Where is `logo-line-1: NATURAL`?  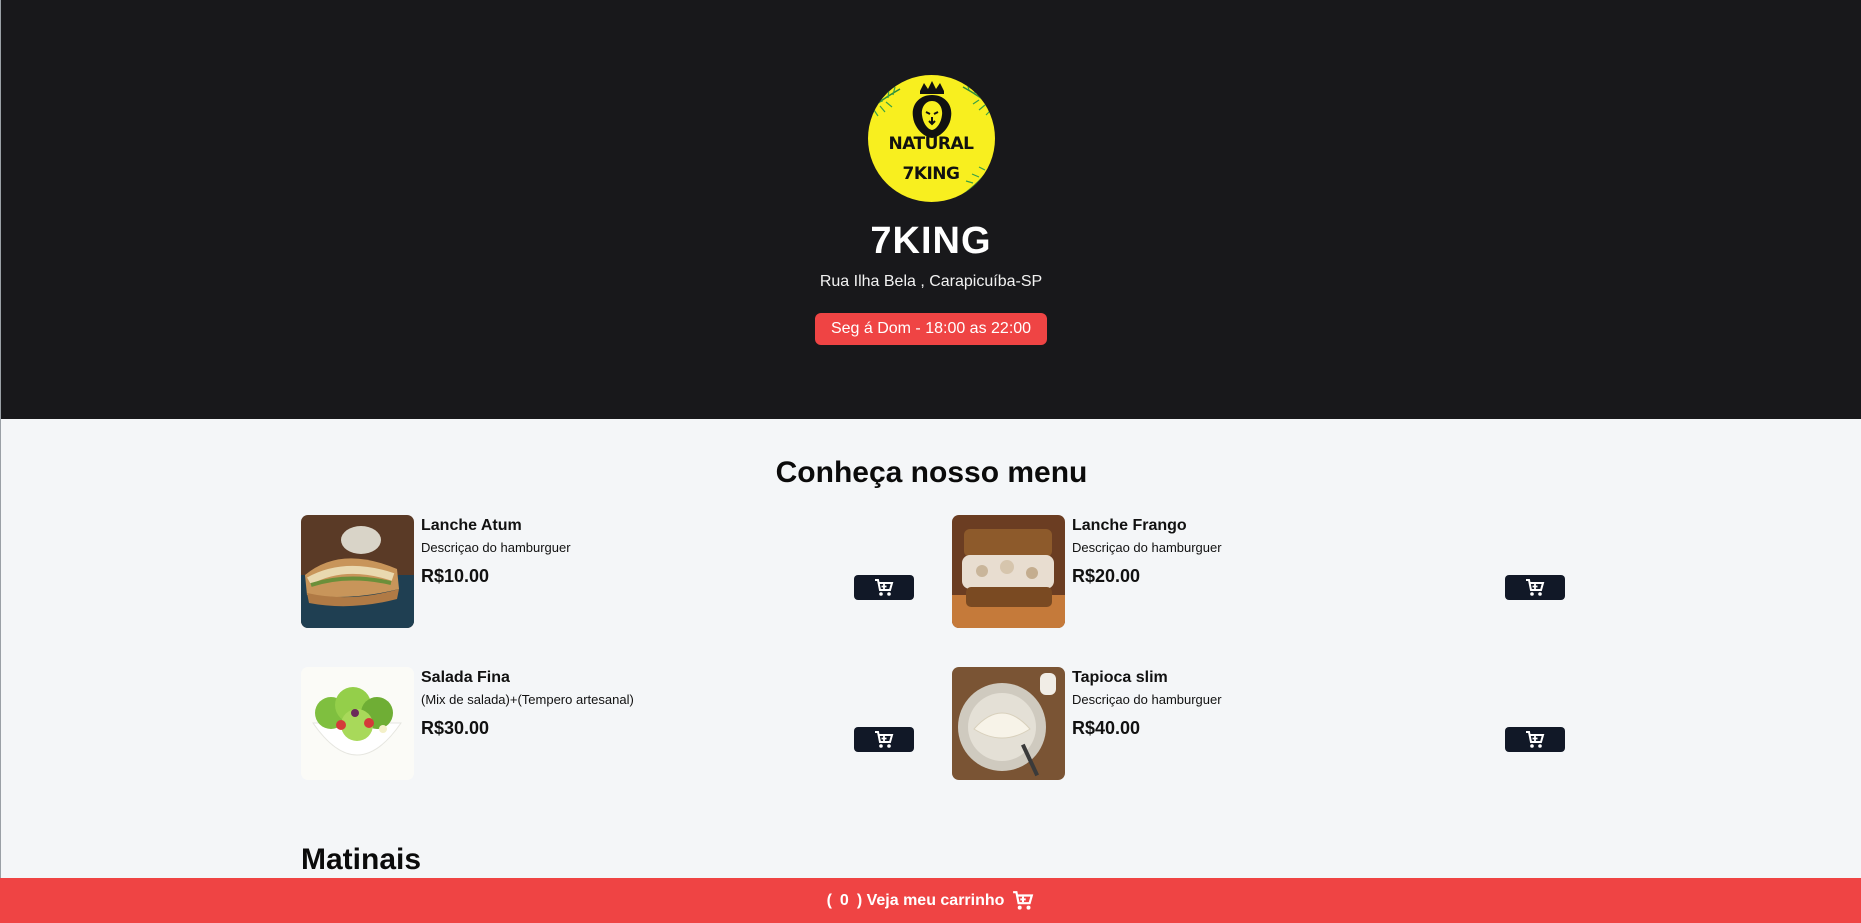
logo-line-1: NATURAL is located at coordinates (931, 143).